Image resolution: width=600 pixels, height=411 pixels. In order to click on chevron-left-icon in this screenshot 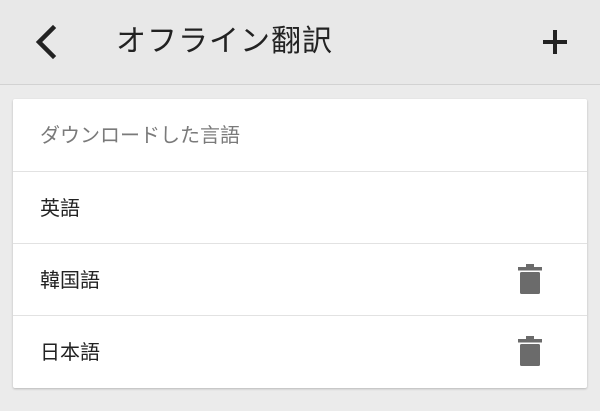, I will do `click(46, 42)`.